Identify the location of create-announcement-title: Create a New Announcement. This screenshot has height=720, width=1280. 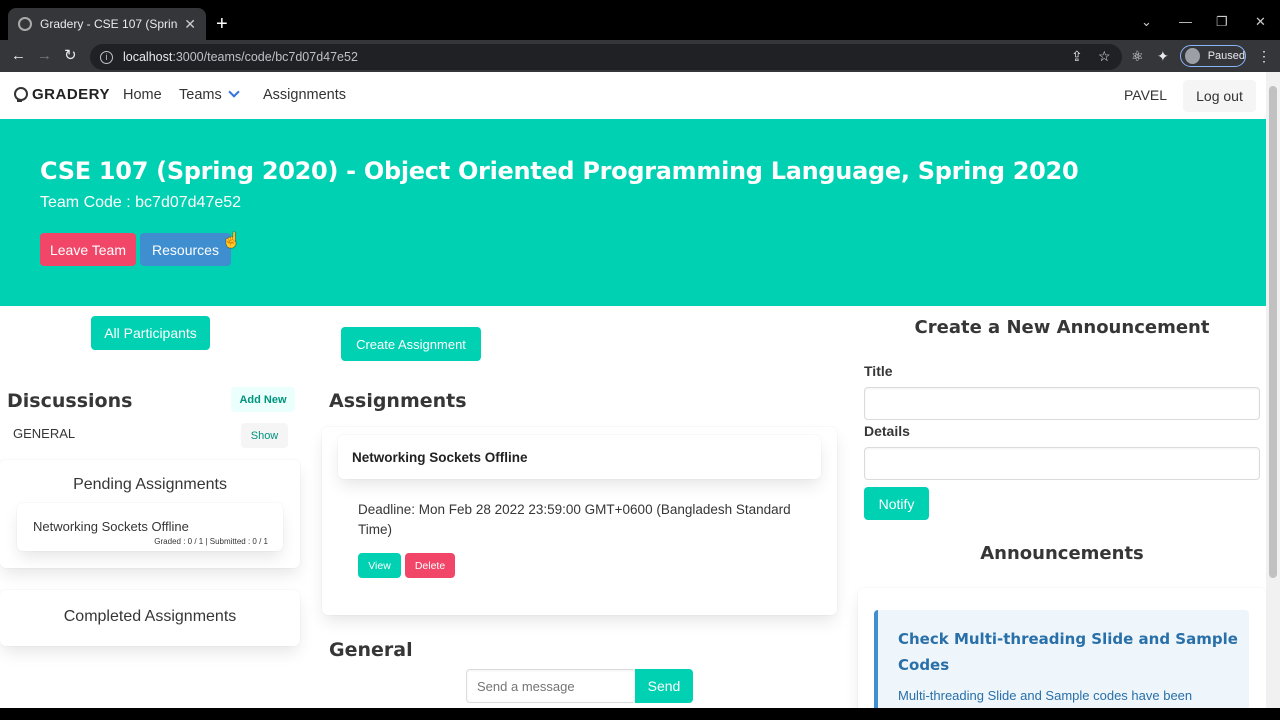
(1062, 327).